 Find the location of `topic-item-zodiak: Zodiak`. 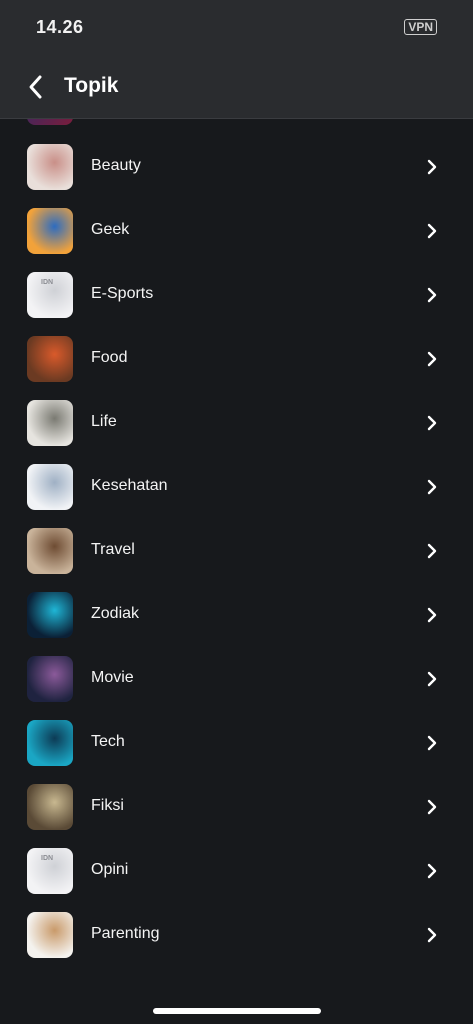

topic-item-zodiak: Zodiak is located at coordinates (236, 615).